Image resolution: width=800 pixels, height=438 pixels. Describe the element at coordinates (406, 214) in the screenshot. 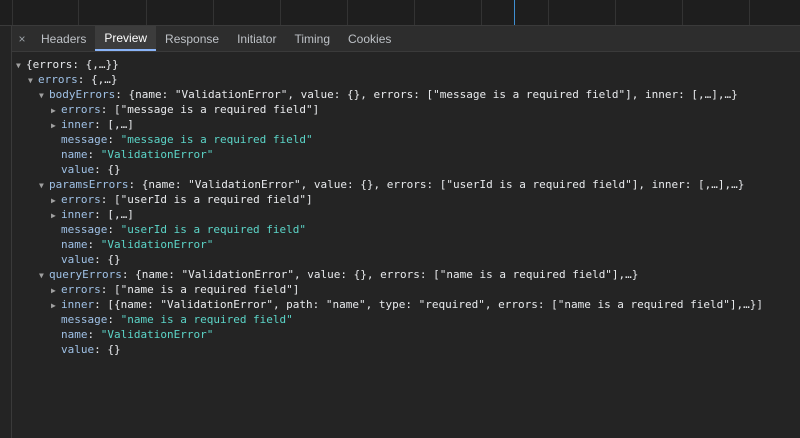

I see `tree-row-paramserrors-inner: ▶ inner: [,…]` at that location.